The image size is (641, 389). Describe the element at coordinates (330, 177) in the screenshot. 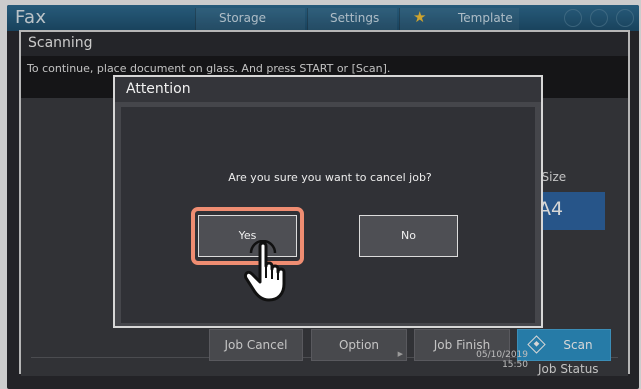

I see `dialog-question: Are you sure you want to cancel job?` at that location.